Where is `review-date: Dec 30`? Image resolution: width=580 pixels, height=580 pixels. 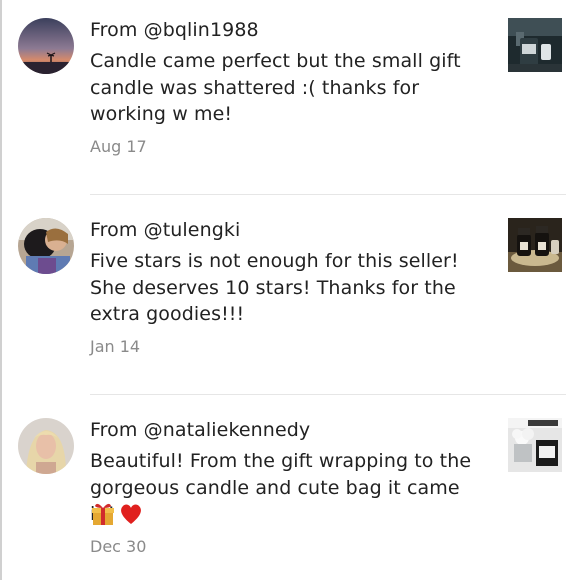
review-date: Dec 30 is located at coordinates (118, 546).